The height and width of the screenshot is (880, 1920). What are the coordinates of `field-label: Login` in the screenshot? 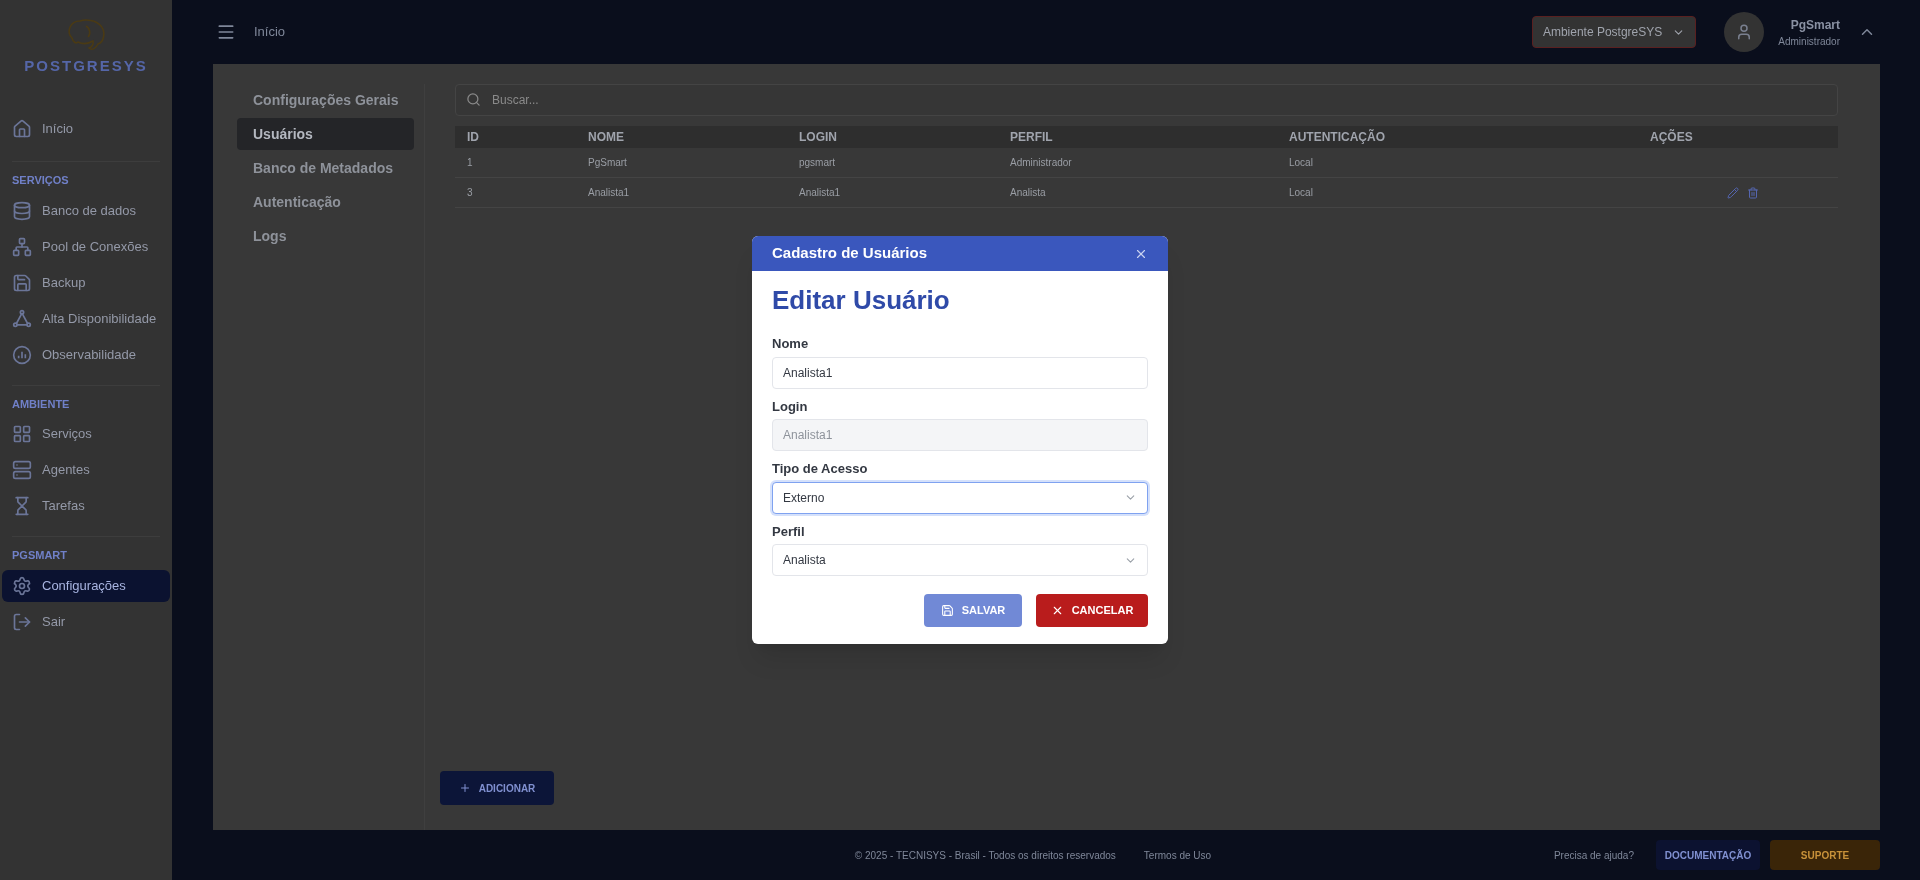 It's located at (790, 406).